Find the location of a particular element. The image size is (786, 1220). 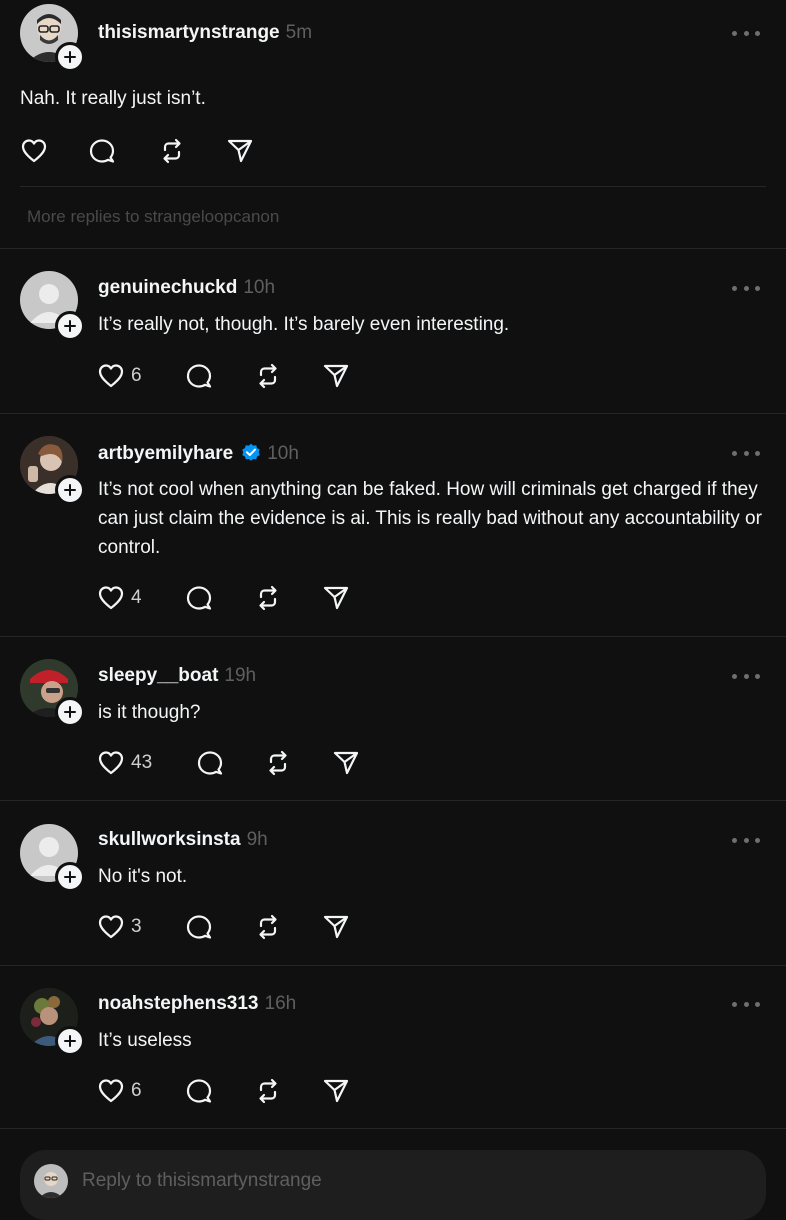

like-count: 43 is located at coordinates (142, 762).